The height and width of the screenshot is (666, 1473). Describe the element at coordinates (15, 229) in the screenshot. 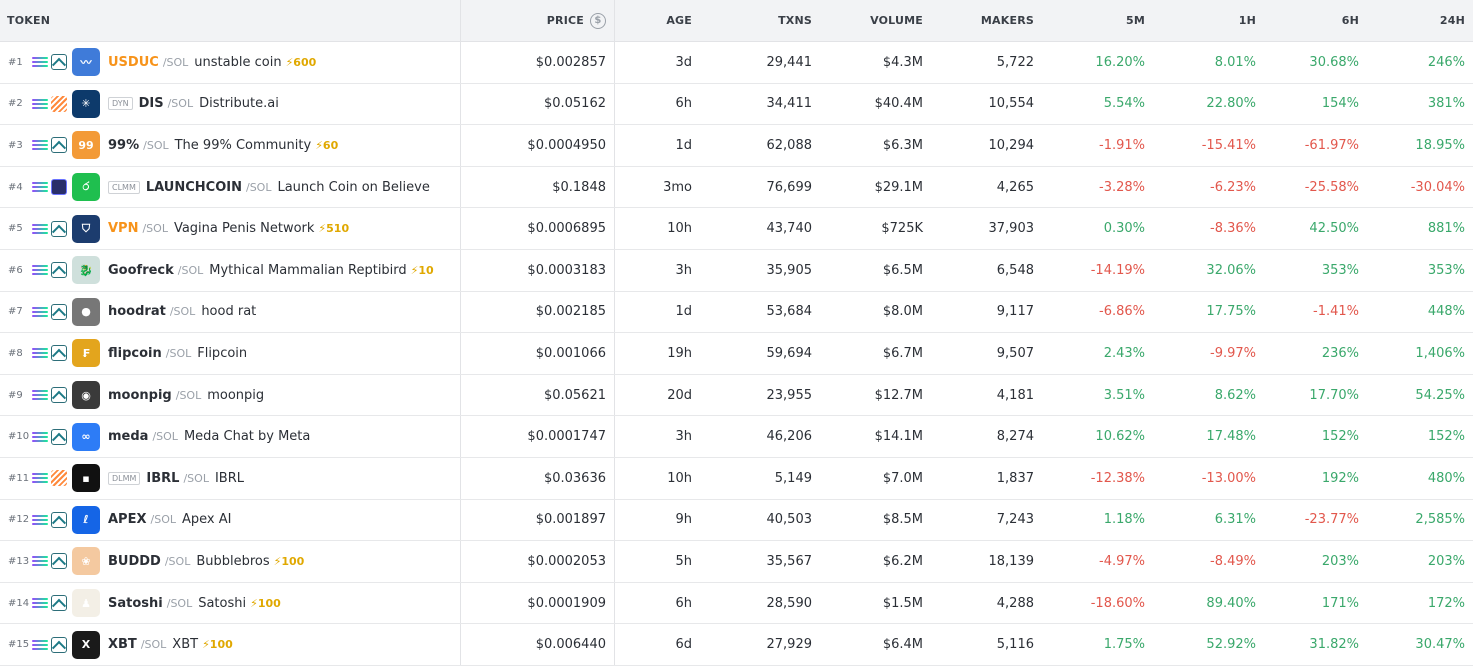

I see `token-rank: #5` at that location.